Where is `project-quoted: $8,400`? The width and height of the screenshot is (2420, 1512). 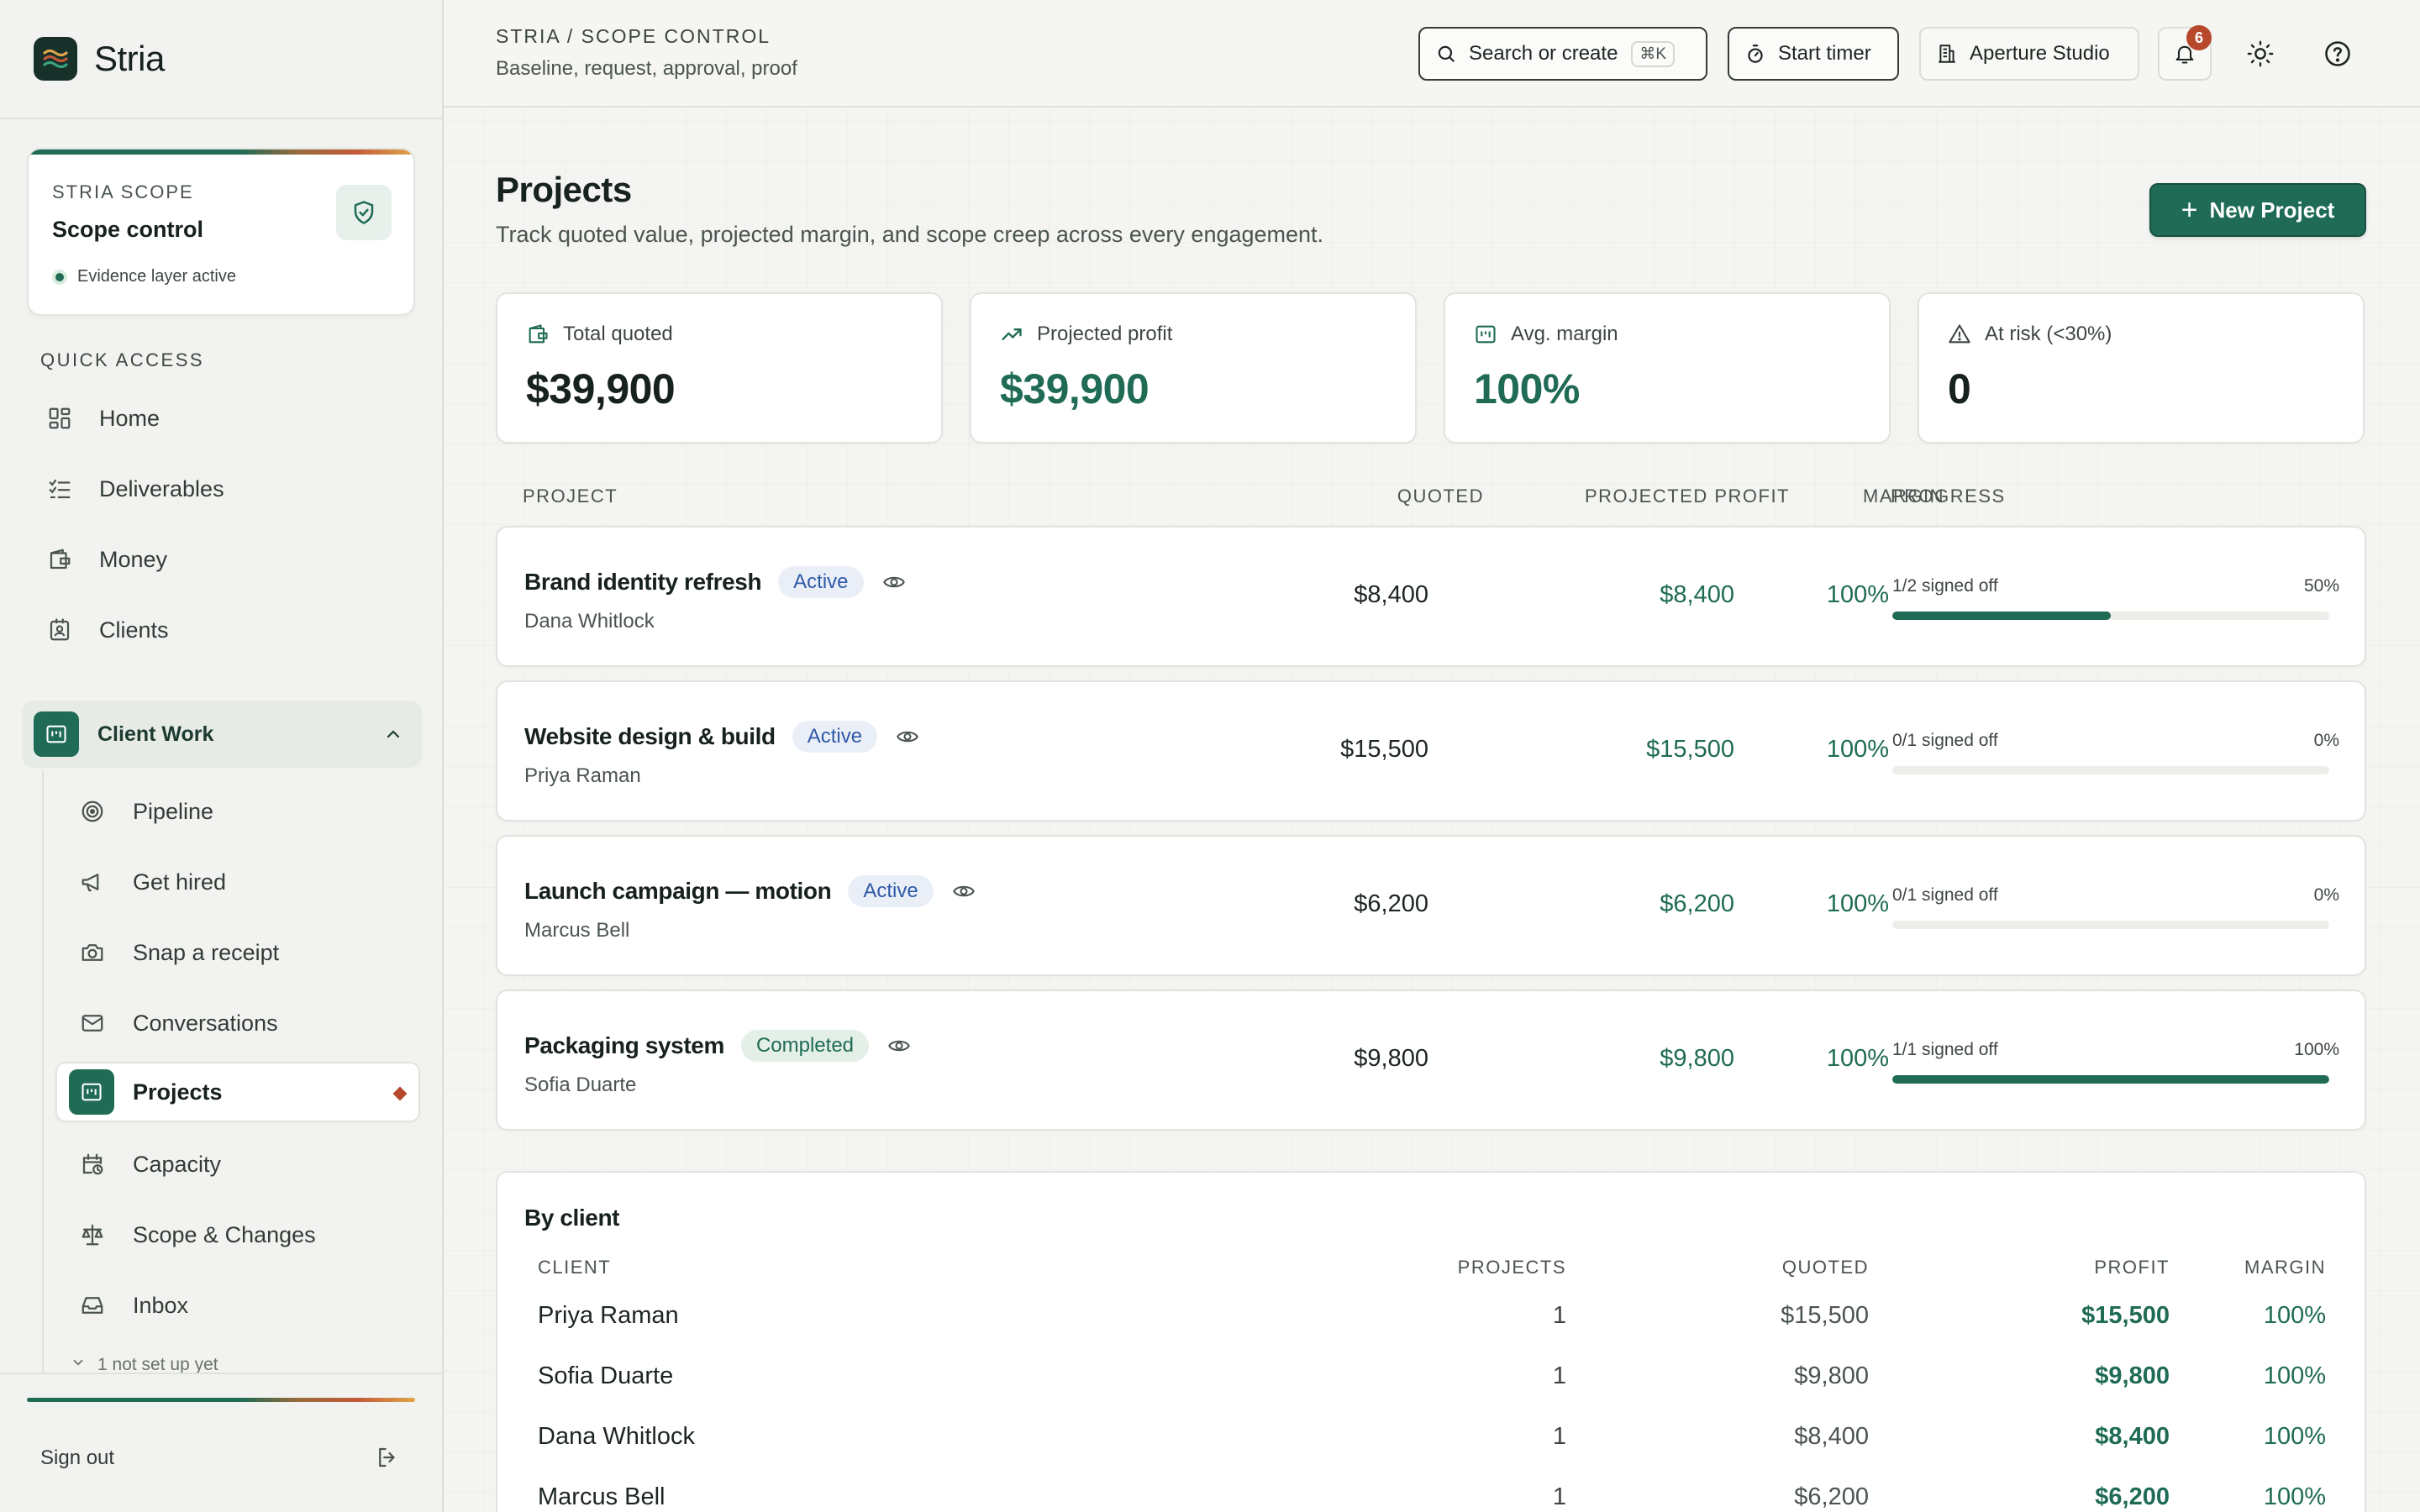 project-quoted: $8,400 is located at coordinates (1391, 594).